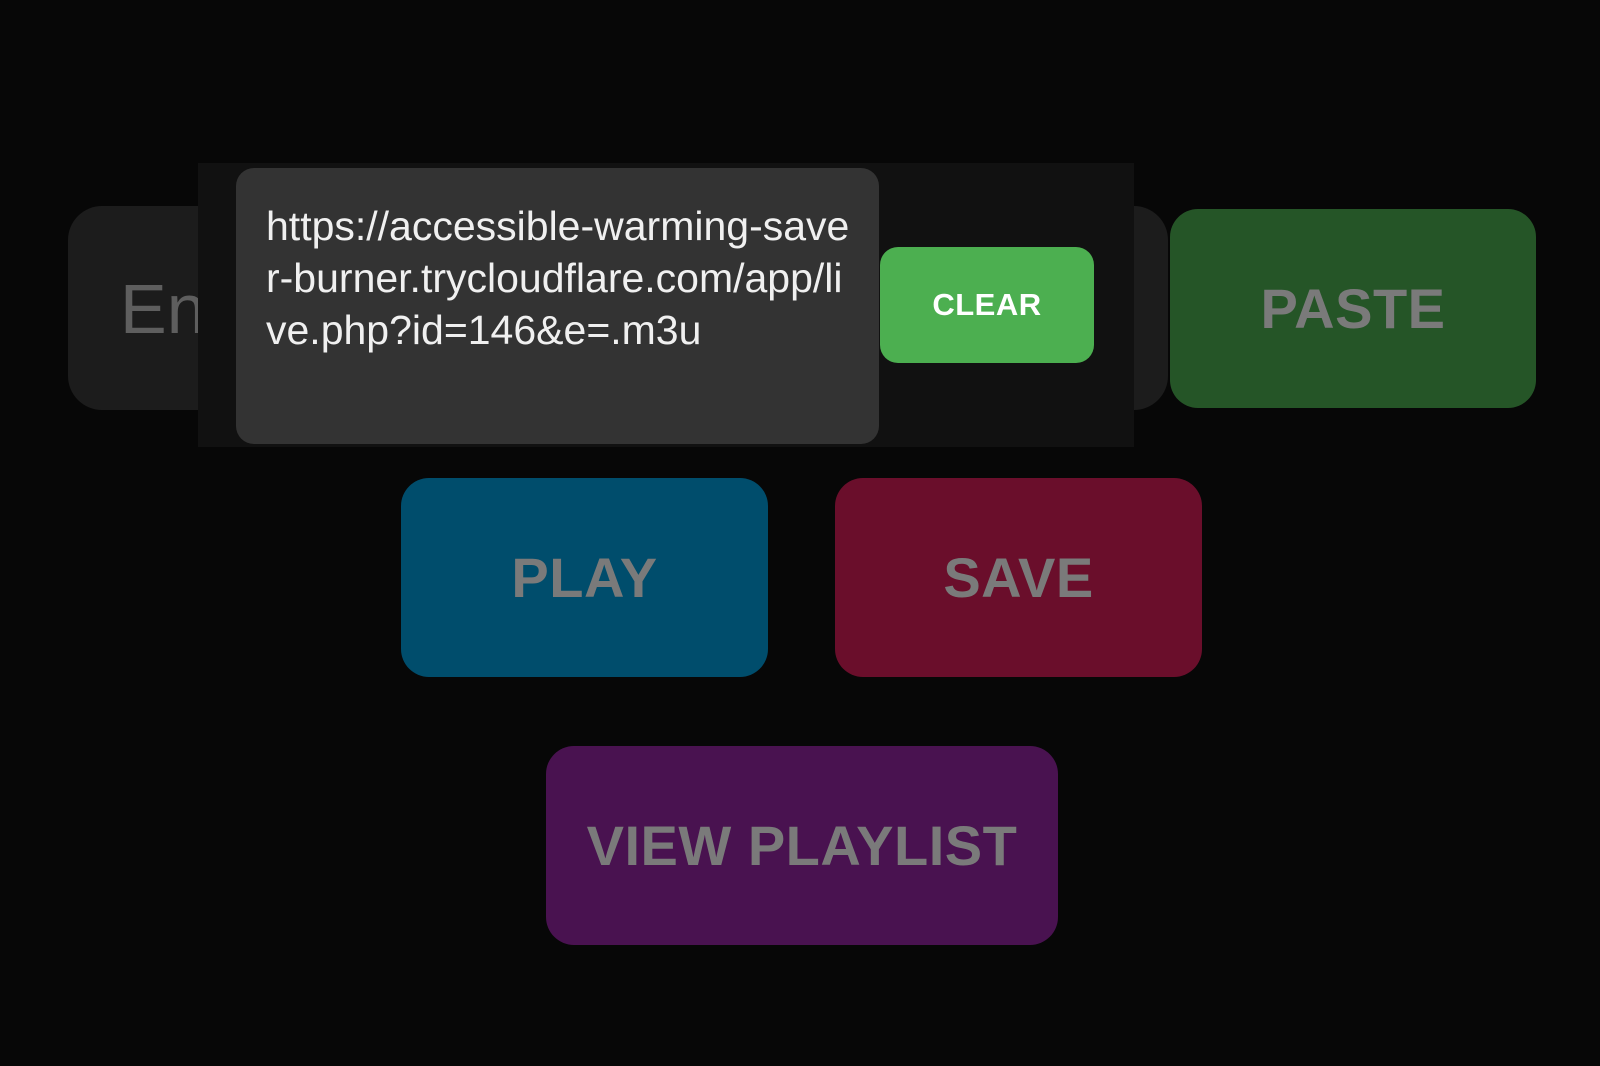 Image resolution: width=1600 pixels, height=1066 pixels. I want to click on paste-button: PASTE, so click(1353, 308).